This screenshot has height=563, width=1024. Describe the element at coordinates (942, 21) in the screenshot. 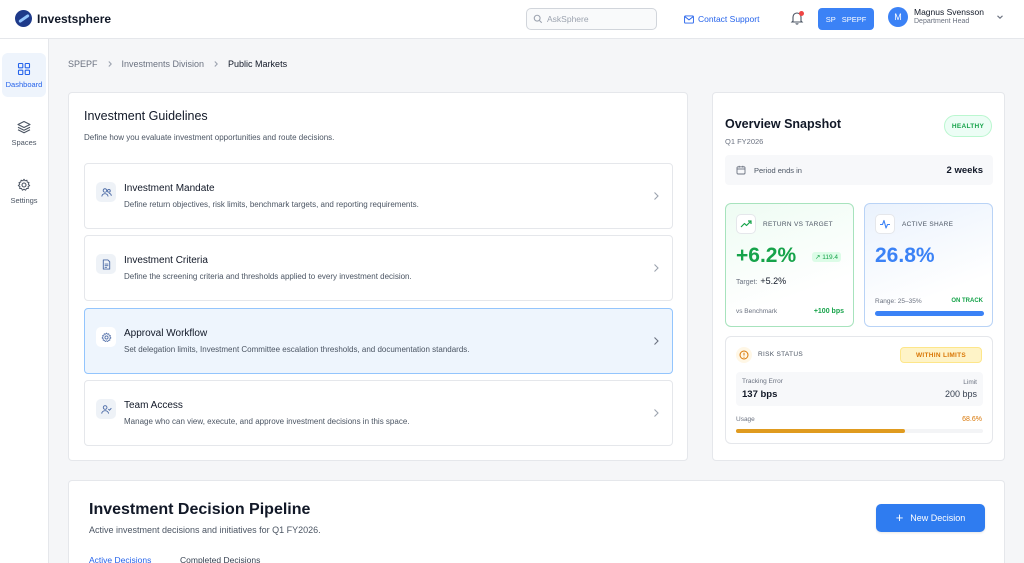

I see `user-role: Department Head` at that location.